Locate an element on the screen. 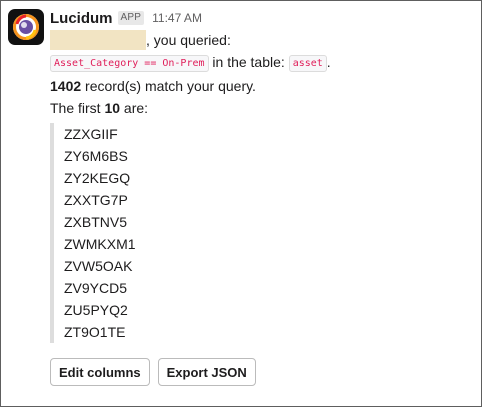 This screenshot has height=407, width=482. redacted-user-mention is located at coordinates (98, 40).